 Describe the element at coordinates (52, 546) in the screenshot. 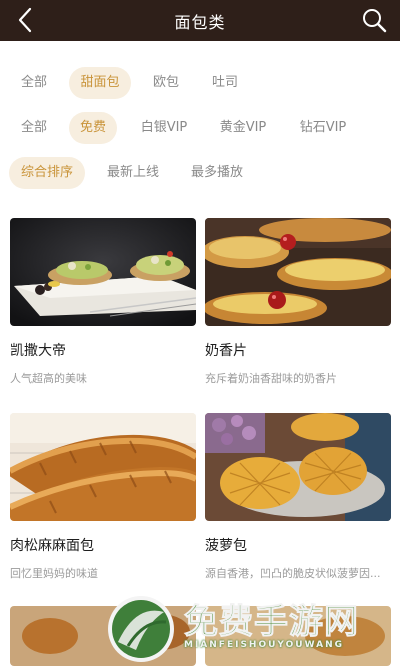

I see `card-title: 肉松麻麻面包` at that location.